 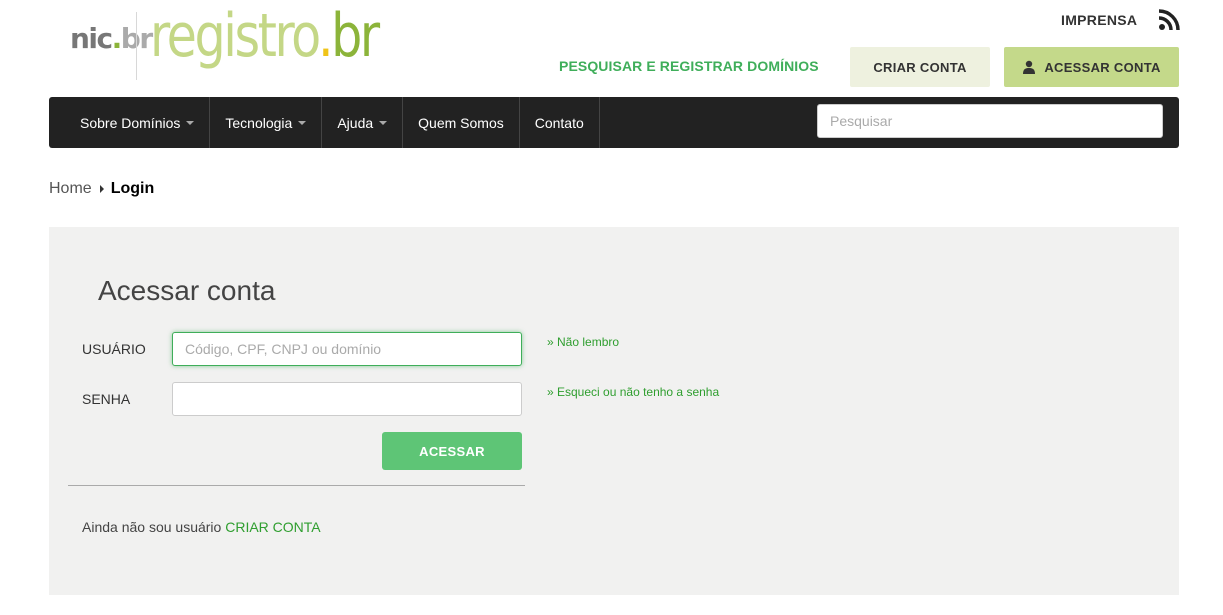 What do you see at coordinates (235, 36) in the screenshot?
I see `registro-logo-text: registro` at bounding box center [235, 36].